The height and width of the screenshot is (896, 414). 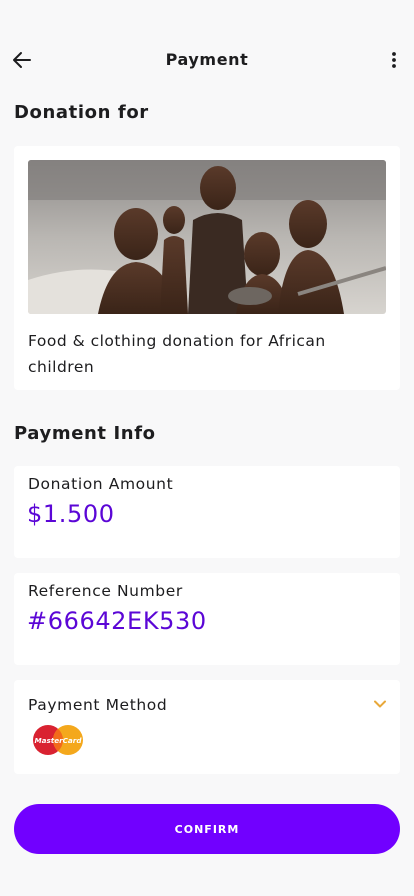 I want to click on mastercard-logo: MasterCard, so click(x=58, y=740).